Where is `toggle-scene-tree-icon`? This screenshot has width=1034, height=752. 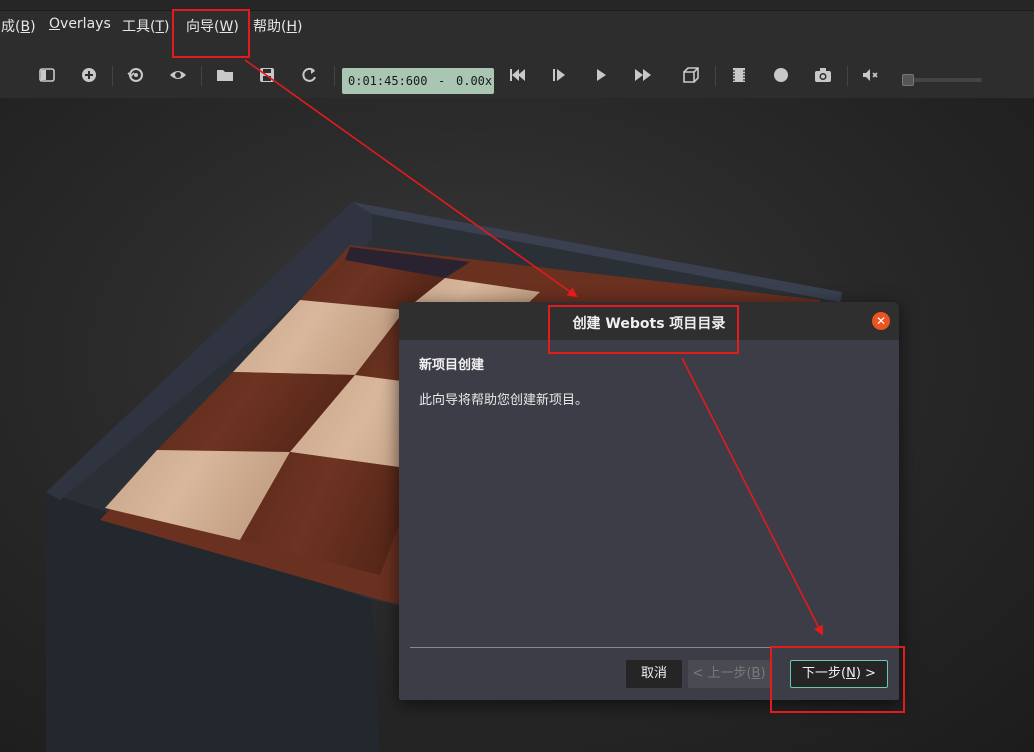 toggle-scene-tree-icon is located at coordinates (47, 75).